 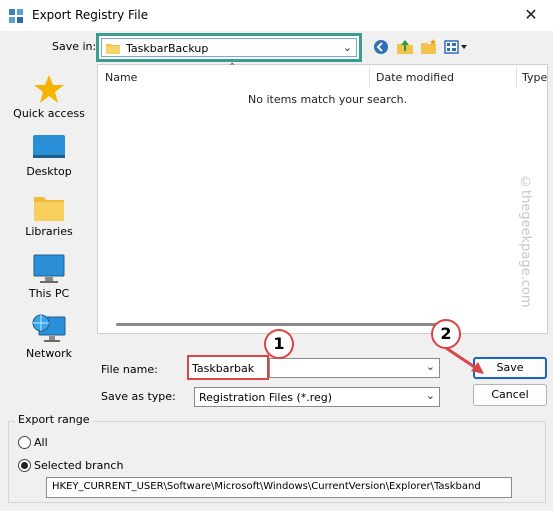 What do you see at coordinates (229, 47) in the screenshot?
I see `save-in-dropdown: TaskbarBackup ⌄` at bounding box center [229, 47].